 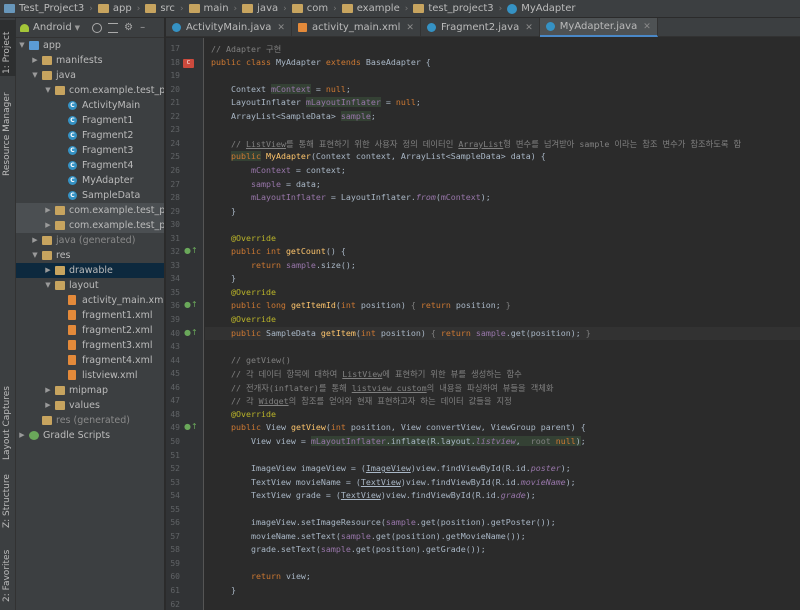 I want to click on editor-tab-label: Fragment2.java, so click(x=480, y=27).